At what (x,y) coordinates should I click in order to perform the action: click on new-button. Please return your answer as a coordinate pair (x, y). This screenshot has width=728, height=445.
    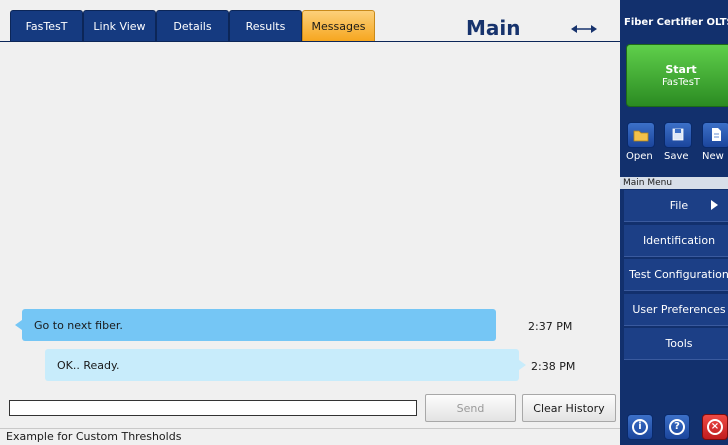
    Looking at the image, I should click on (715, 135).